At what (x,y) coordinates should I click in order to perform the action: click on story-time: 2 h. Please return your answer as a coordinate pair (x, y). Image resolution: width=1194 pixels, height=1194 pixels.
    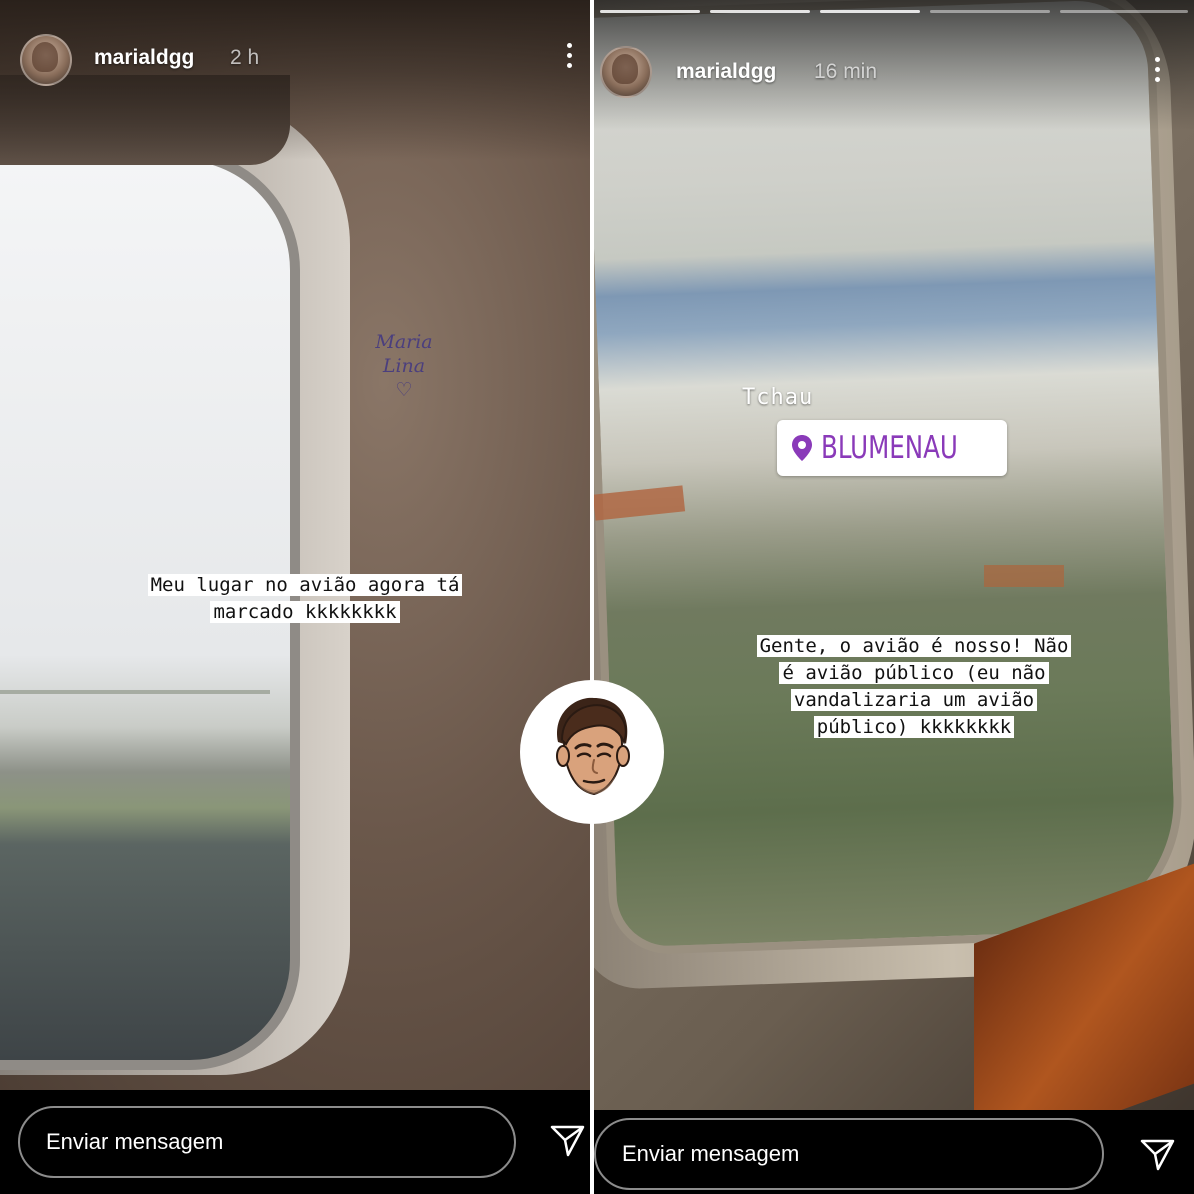
    Looking at the image, I should click on (245, 57).